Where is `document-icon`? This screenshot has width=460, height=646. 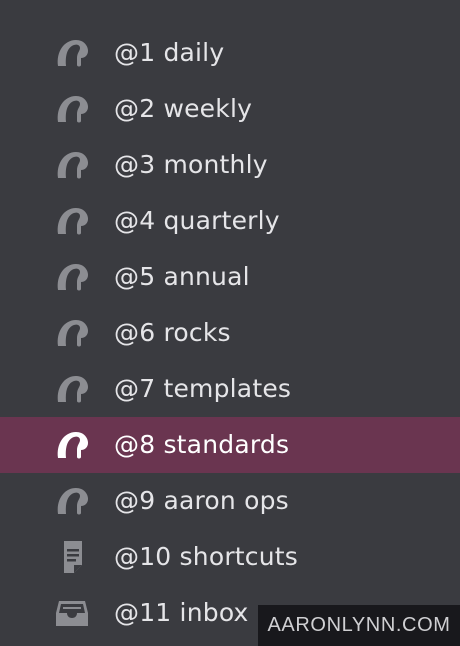 document-icon is located at coordinates (72, 557).